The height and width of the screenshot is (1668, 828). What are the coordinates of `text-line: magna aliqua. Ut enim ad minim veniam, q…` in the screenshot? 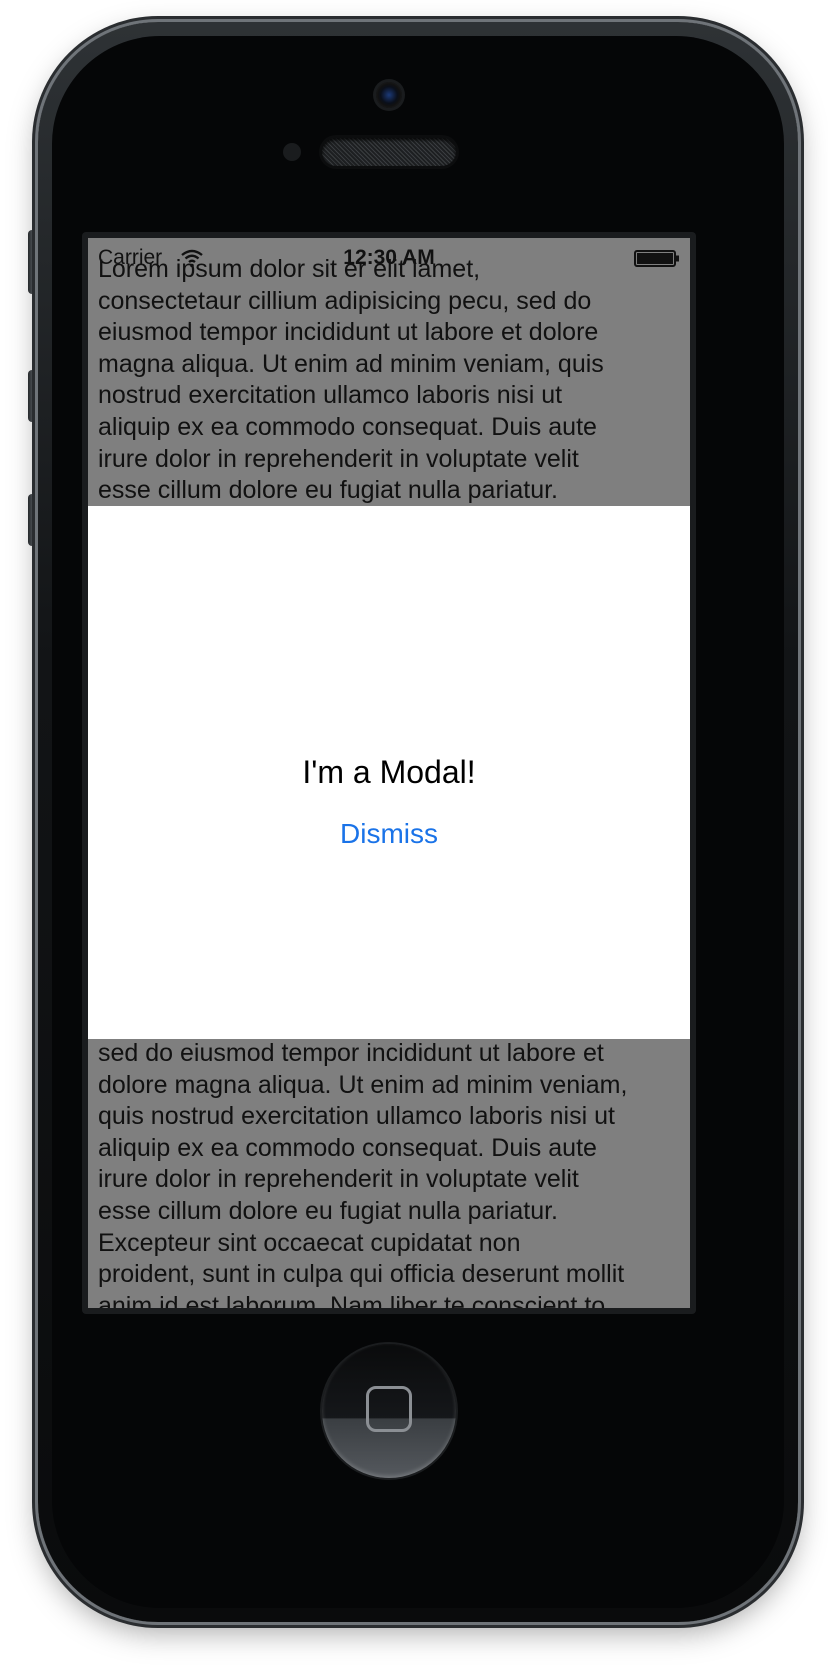 It's located at (351, 363).